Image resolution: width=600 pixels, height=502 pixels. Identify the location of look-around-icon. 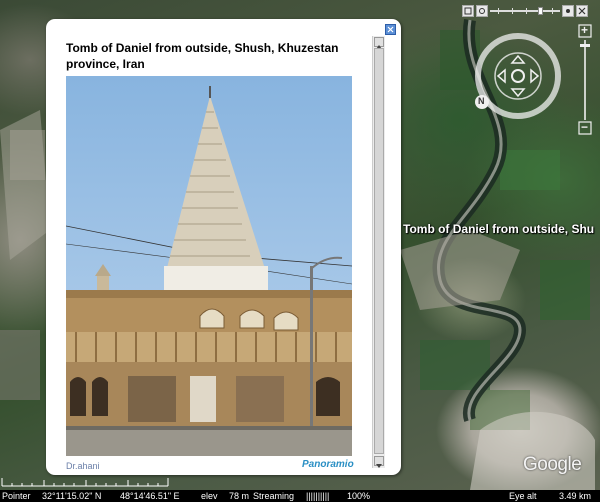
(518, 76).